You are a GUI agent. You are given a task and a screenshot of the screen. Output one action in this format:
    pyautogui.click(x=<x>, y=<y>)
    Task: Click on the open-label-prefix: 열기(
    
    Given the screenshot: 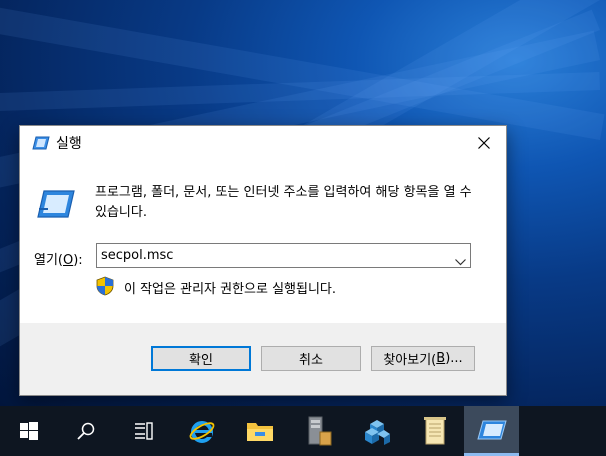 What is the action you would take?
    pyautogui.click(x=48, y=260)
    